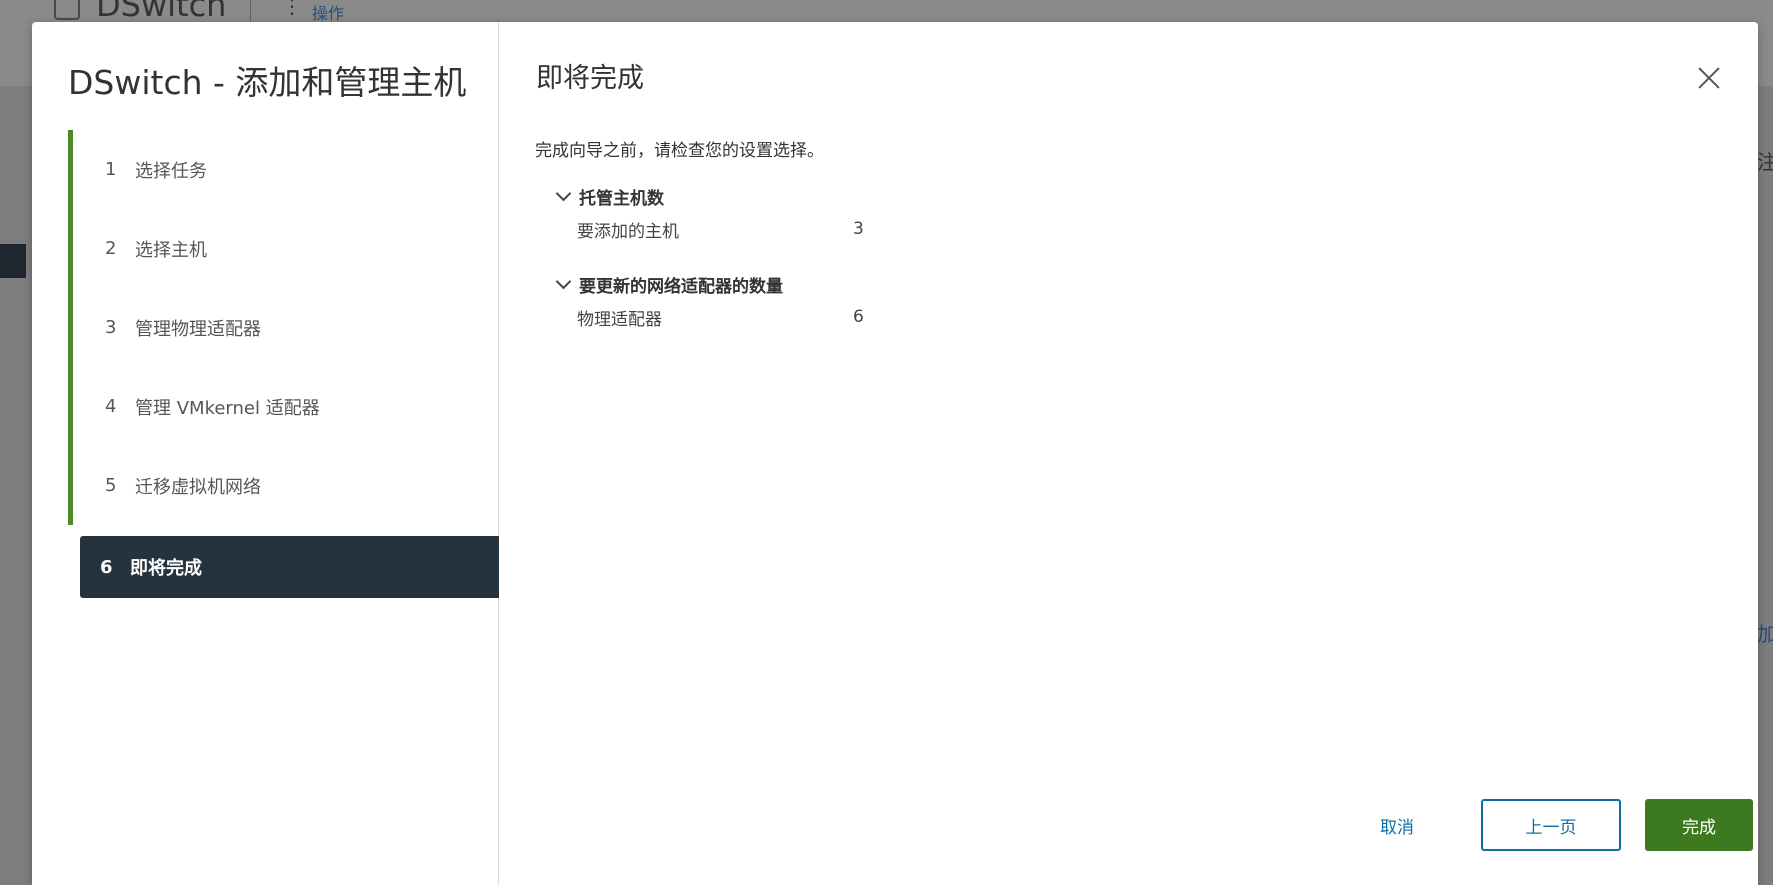 The height and width of the screenshot is (885, 1773). What do you see at coordinates (681, 286) in the screenshot?
I see `section-title: 要更新的网络适配器的数量` at bounding box center [681, 286].